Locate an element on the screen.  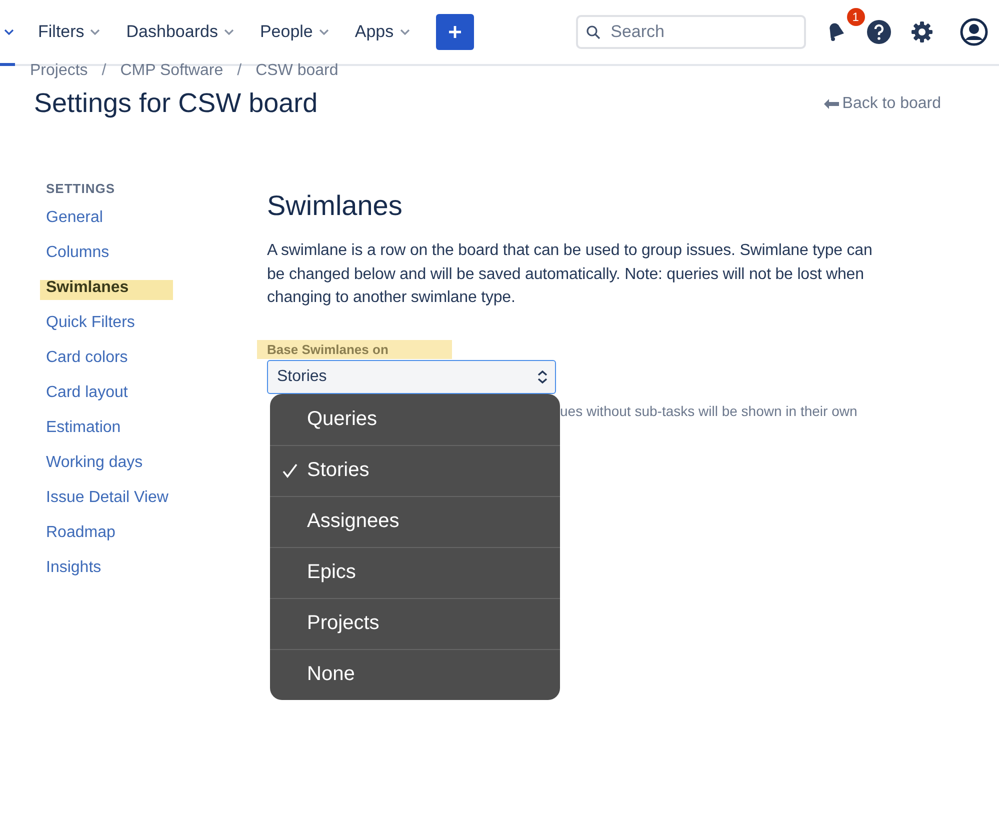
sidebar-heading: SETTINGS is located at coordinates (81, 188).